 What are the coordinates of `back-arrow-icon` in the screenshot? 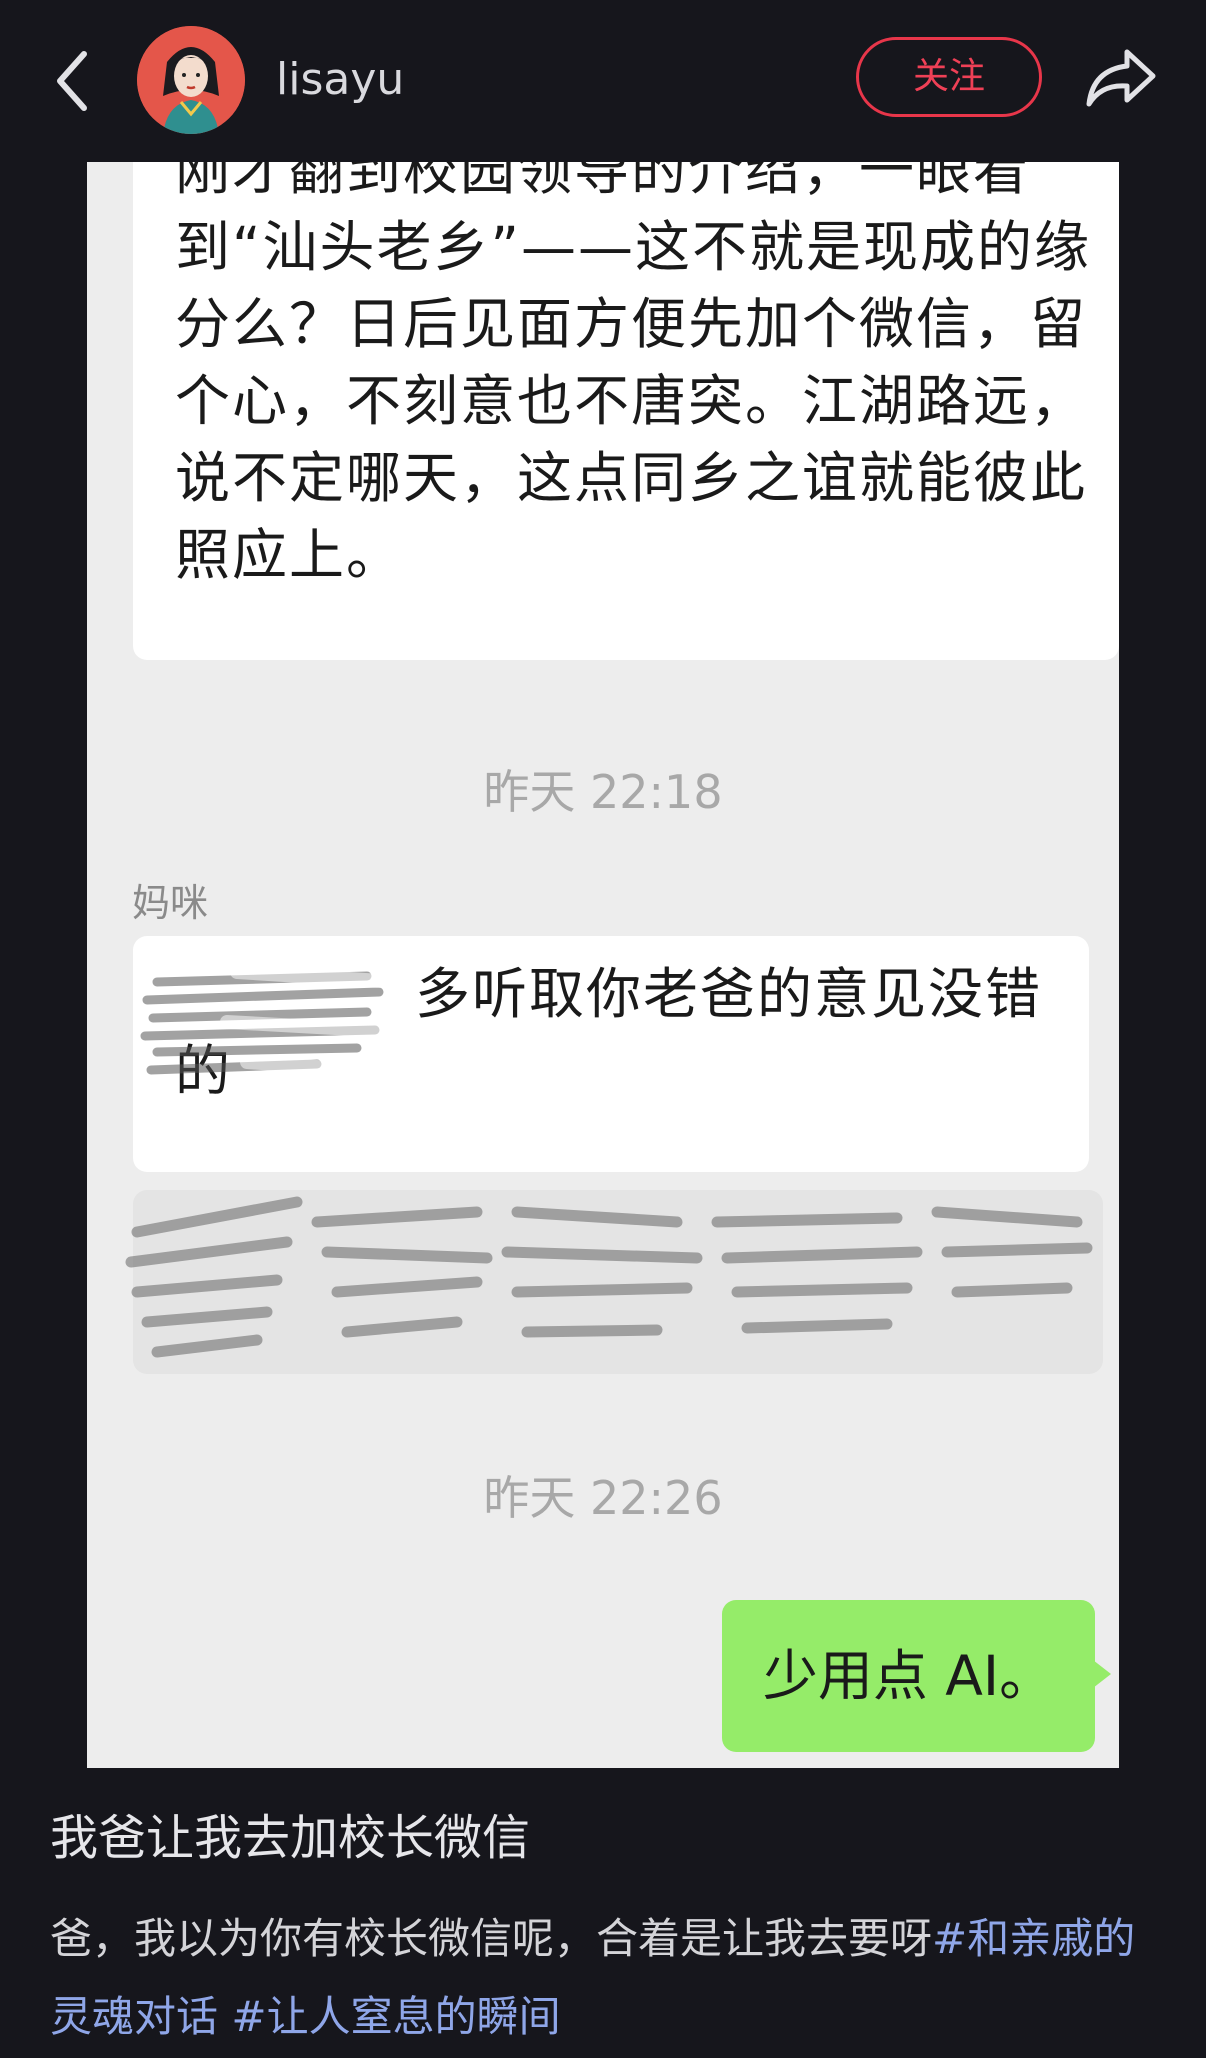 It's located at (72, 81).